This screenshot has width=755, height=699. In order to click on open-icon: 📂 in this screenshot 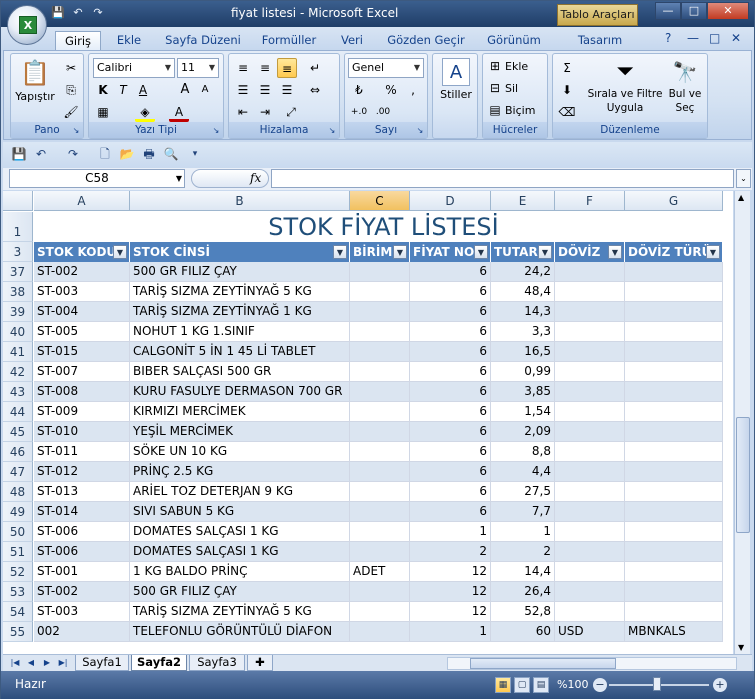, I will do `click(127, 154)`.